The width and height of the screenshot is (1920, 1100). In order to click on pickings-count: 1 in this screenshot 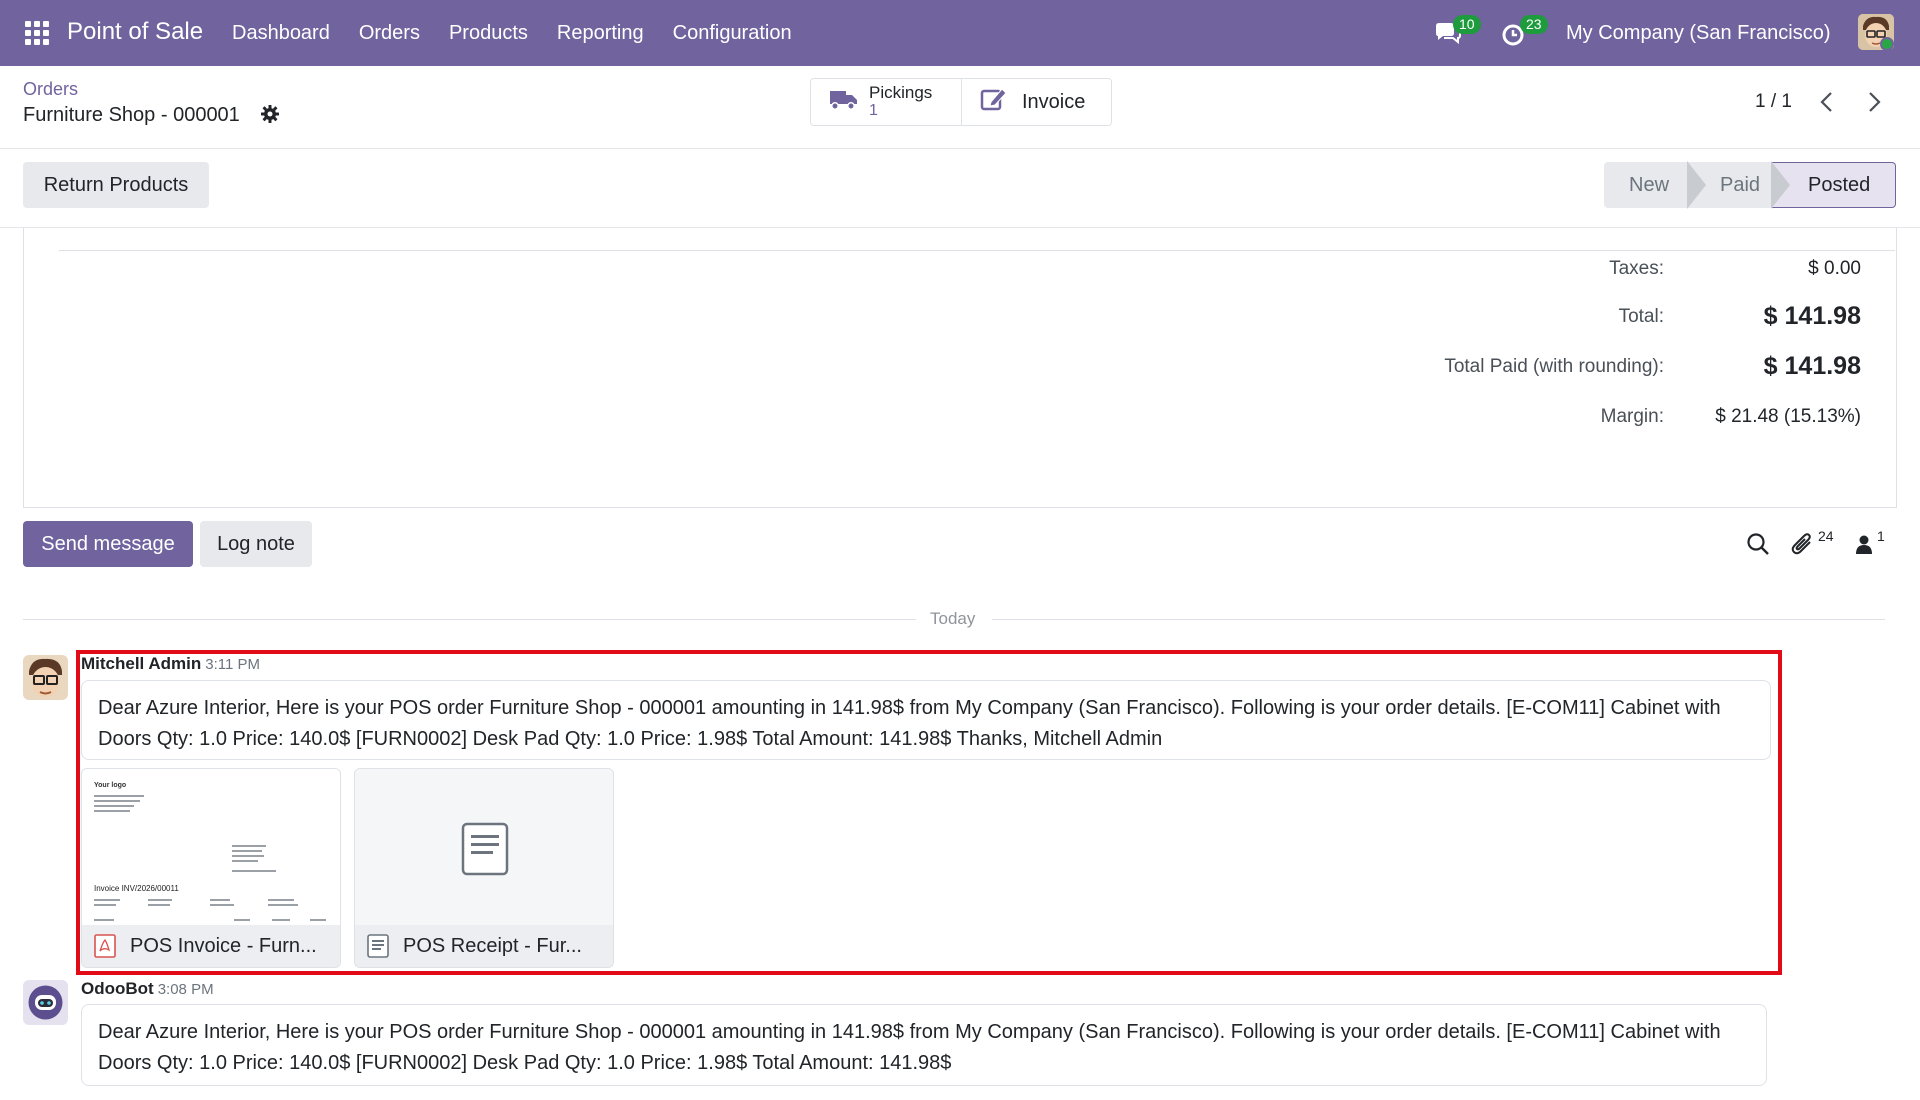, I will do `click(873, 110)`.